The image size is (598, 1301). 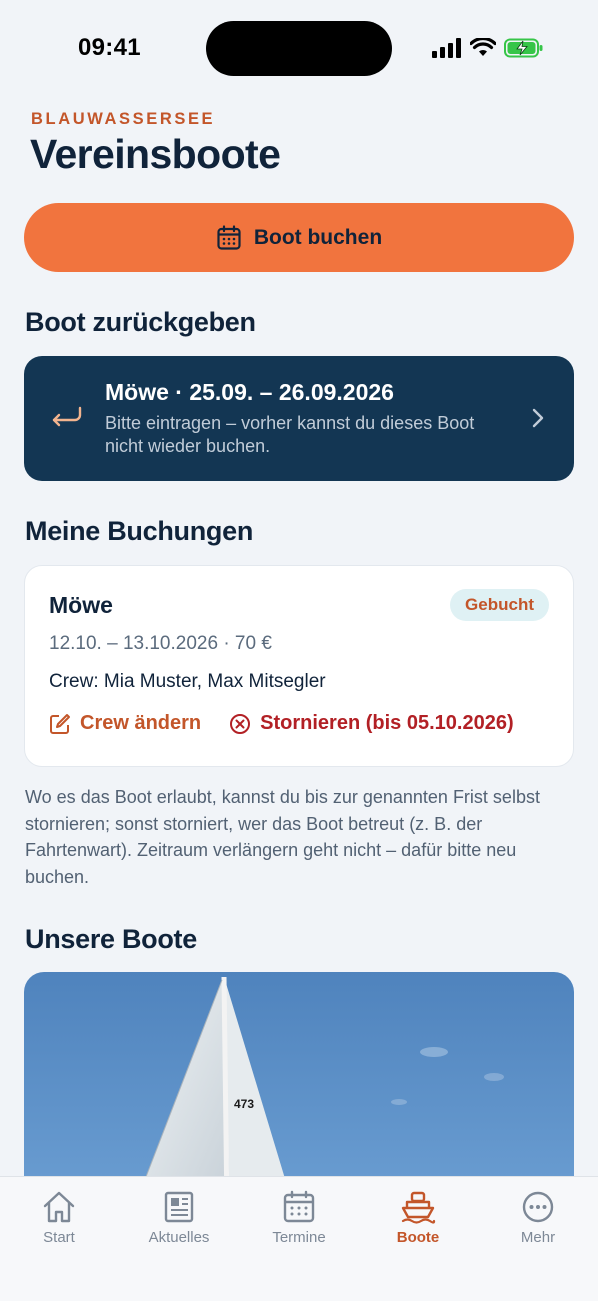 I want to click on boats-section-heading: Unsere Boote, so click(x=111, y=939).